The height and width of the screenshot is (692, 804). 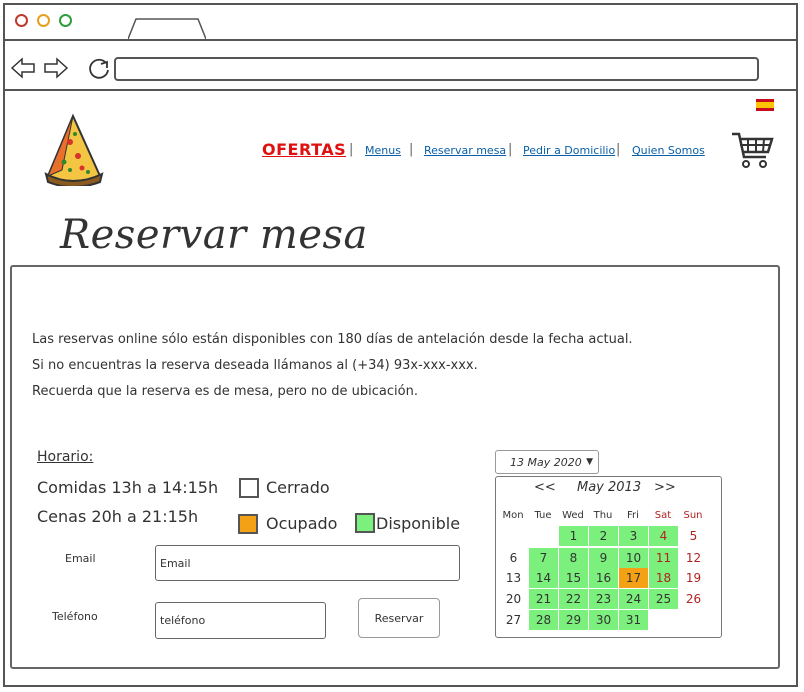 I want to click on horario-cenas: Cenas 20h a 21:15h, so click(x=118, y=516).